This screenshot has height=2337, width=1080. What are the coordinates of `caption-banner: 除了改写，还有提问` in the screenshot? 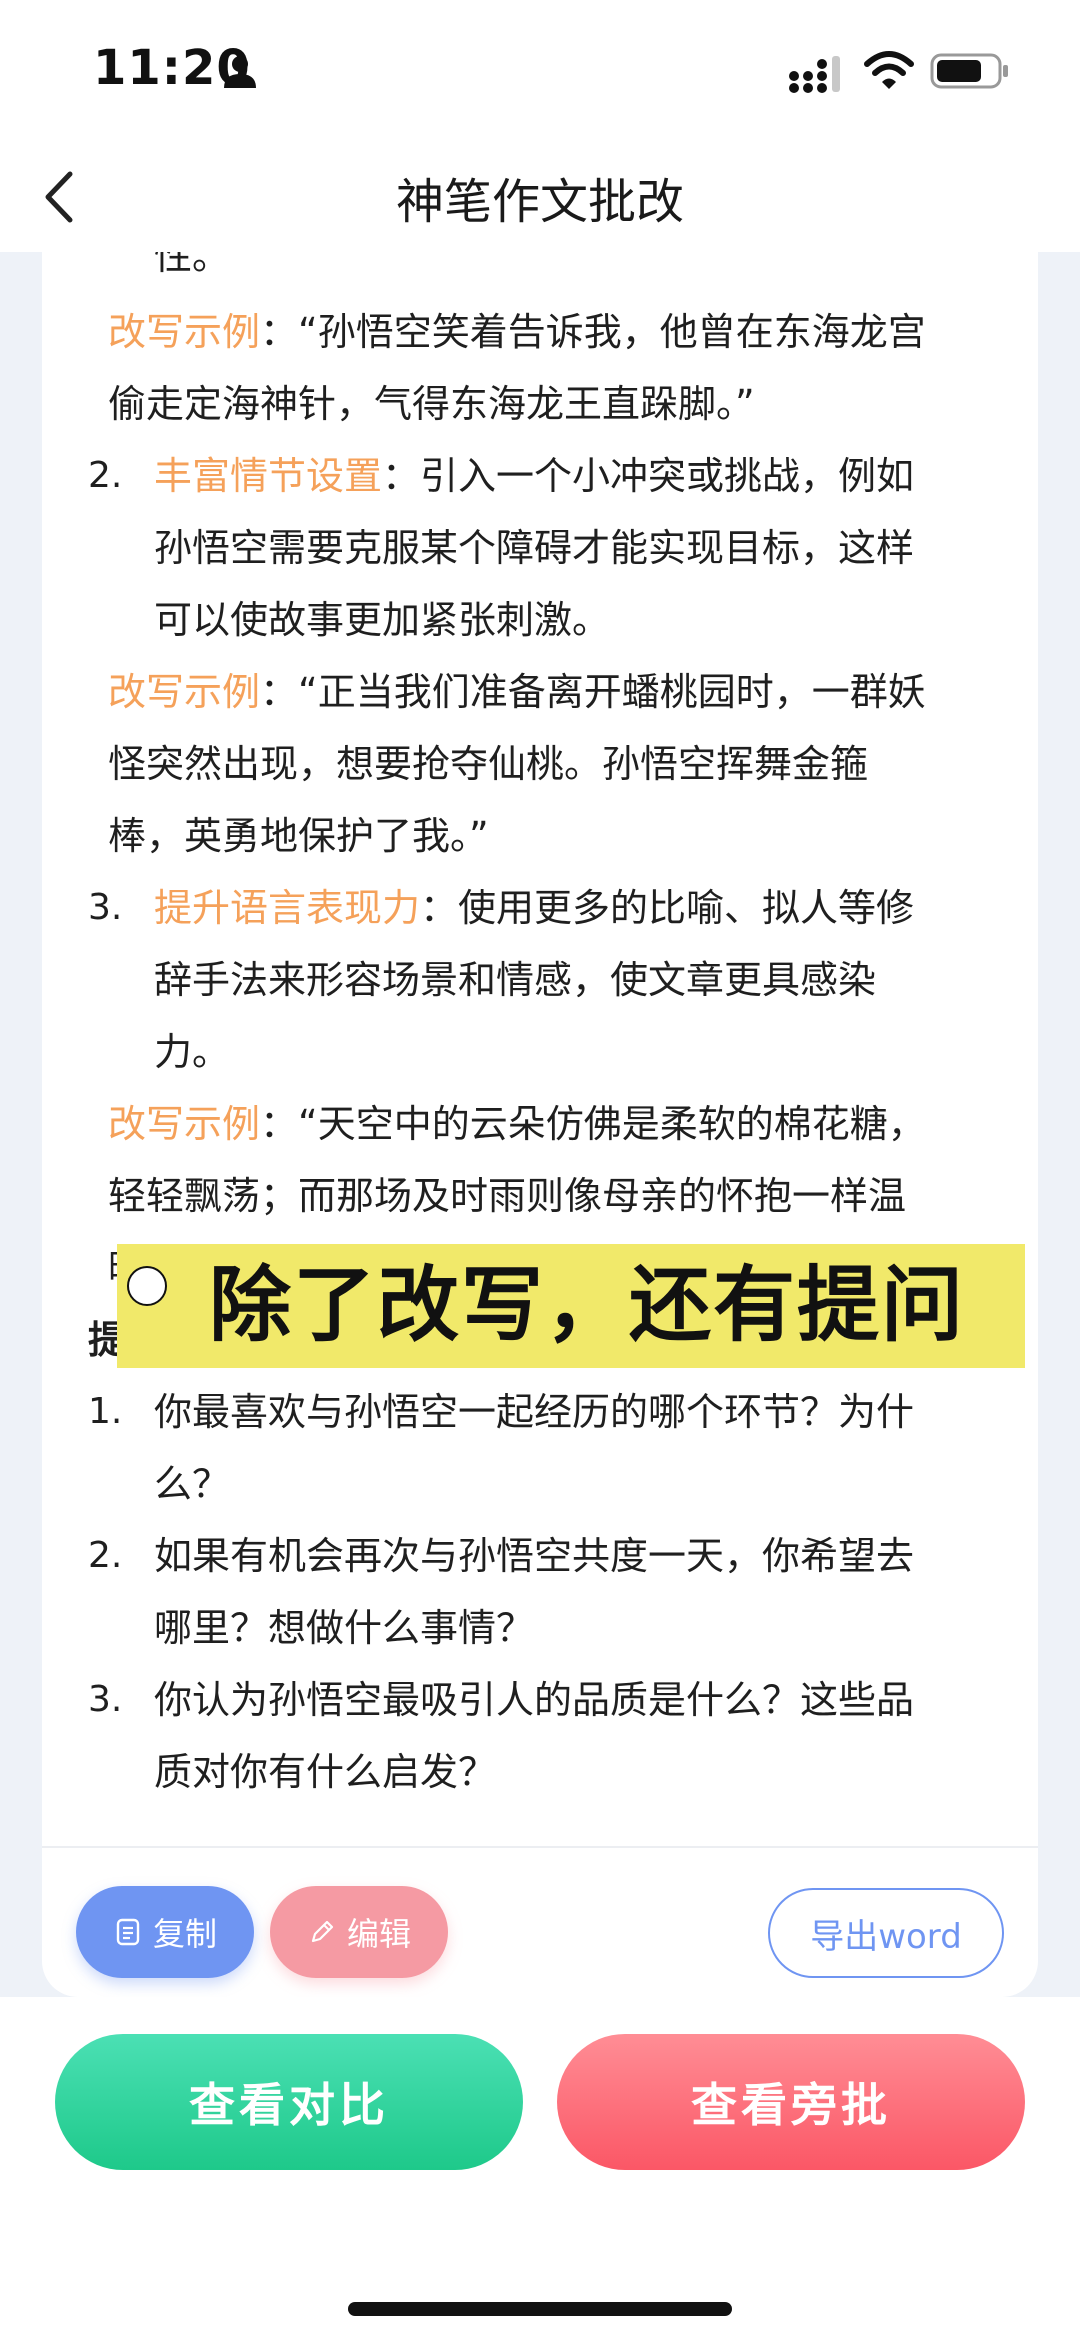 It's located at (571, 1306).